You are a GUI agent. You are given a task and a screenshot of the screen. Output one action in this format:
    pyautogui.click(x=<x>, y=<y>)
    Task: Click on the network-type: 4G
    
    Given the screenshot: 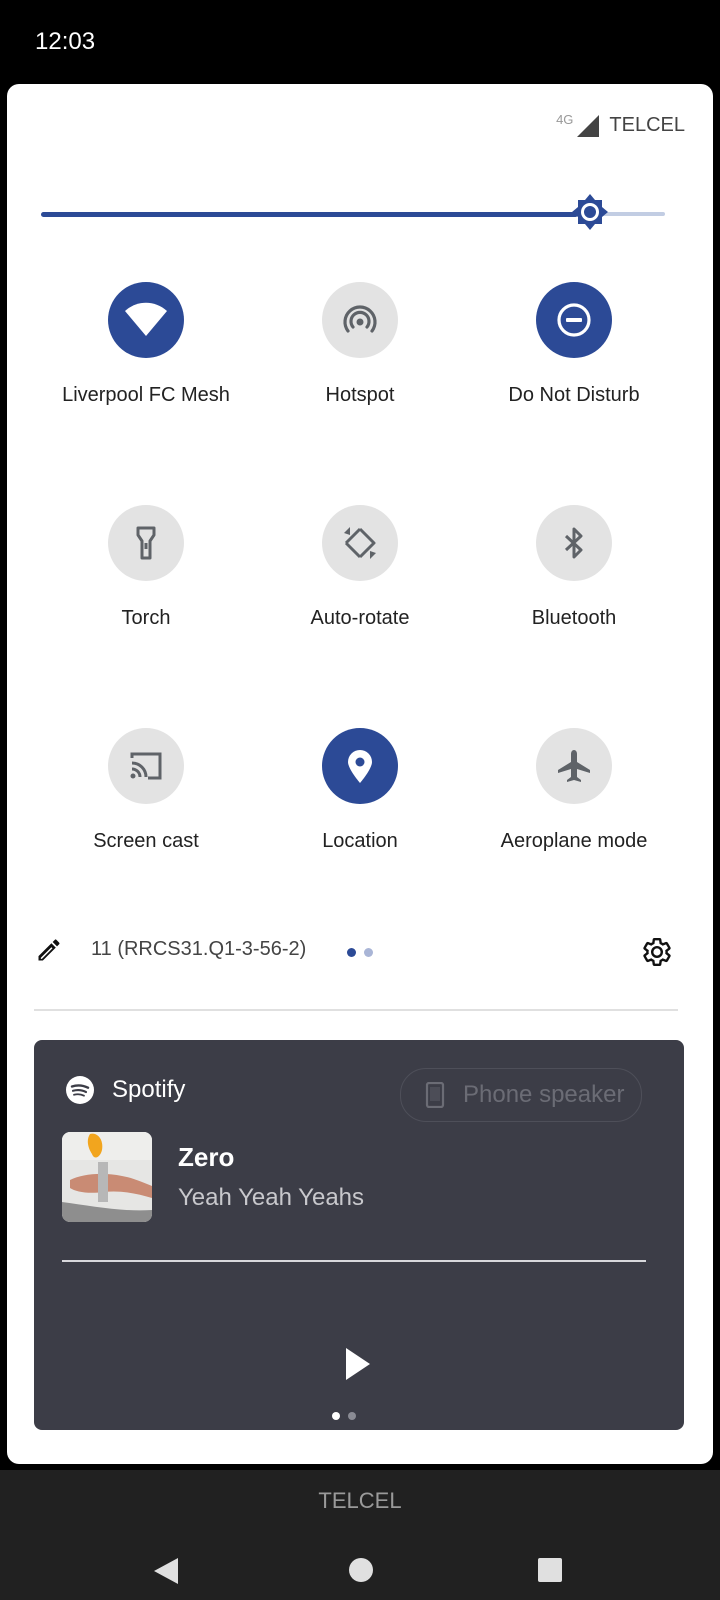 What is the action you would take?
    pyautogui.click(x=565, y=119)
    